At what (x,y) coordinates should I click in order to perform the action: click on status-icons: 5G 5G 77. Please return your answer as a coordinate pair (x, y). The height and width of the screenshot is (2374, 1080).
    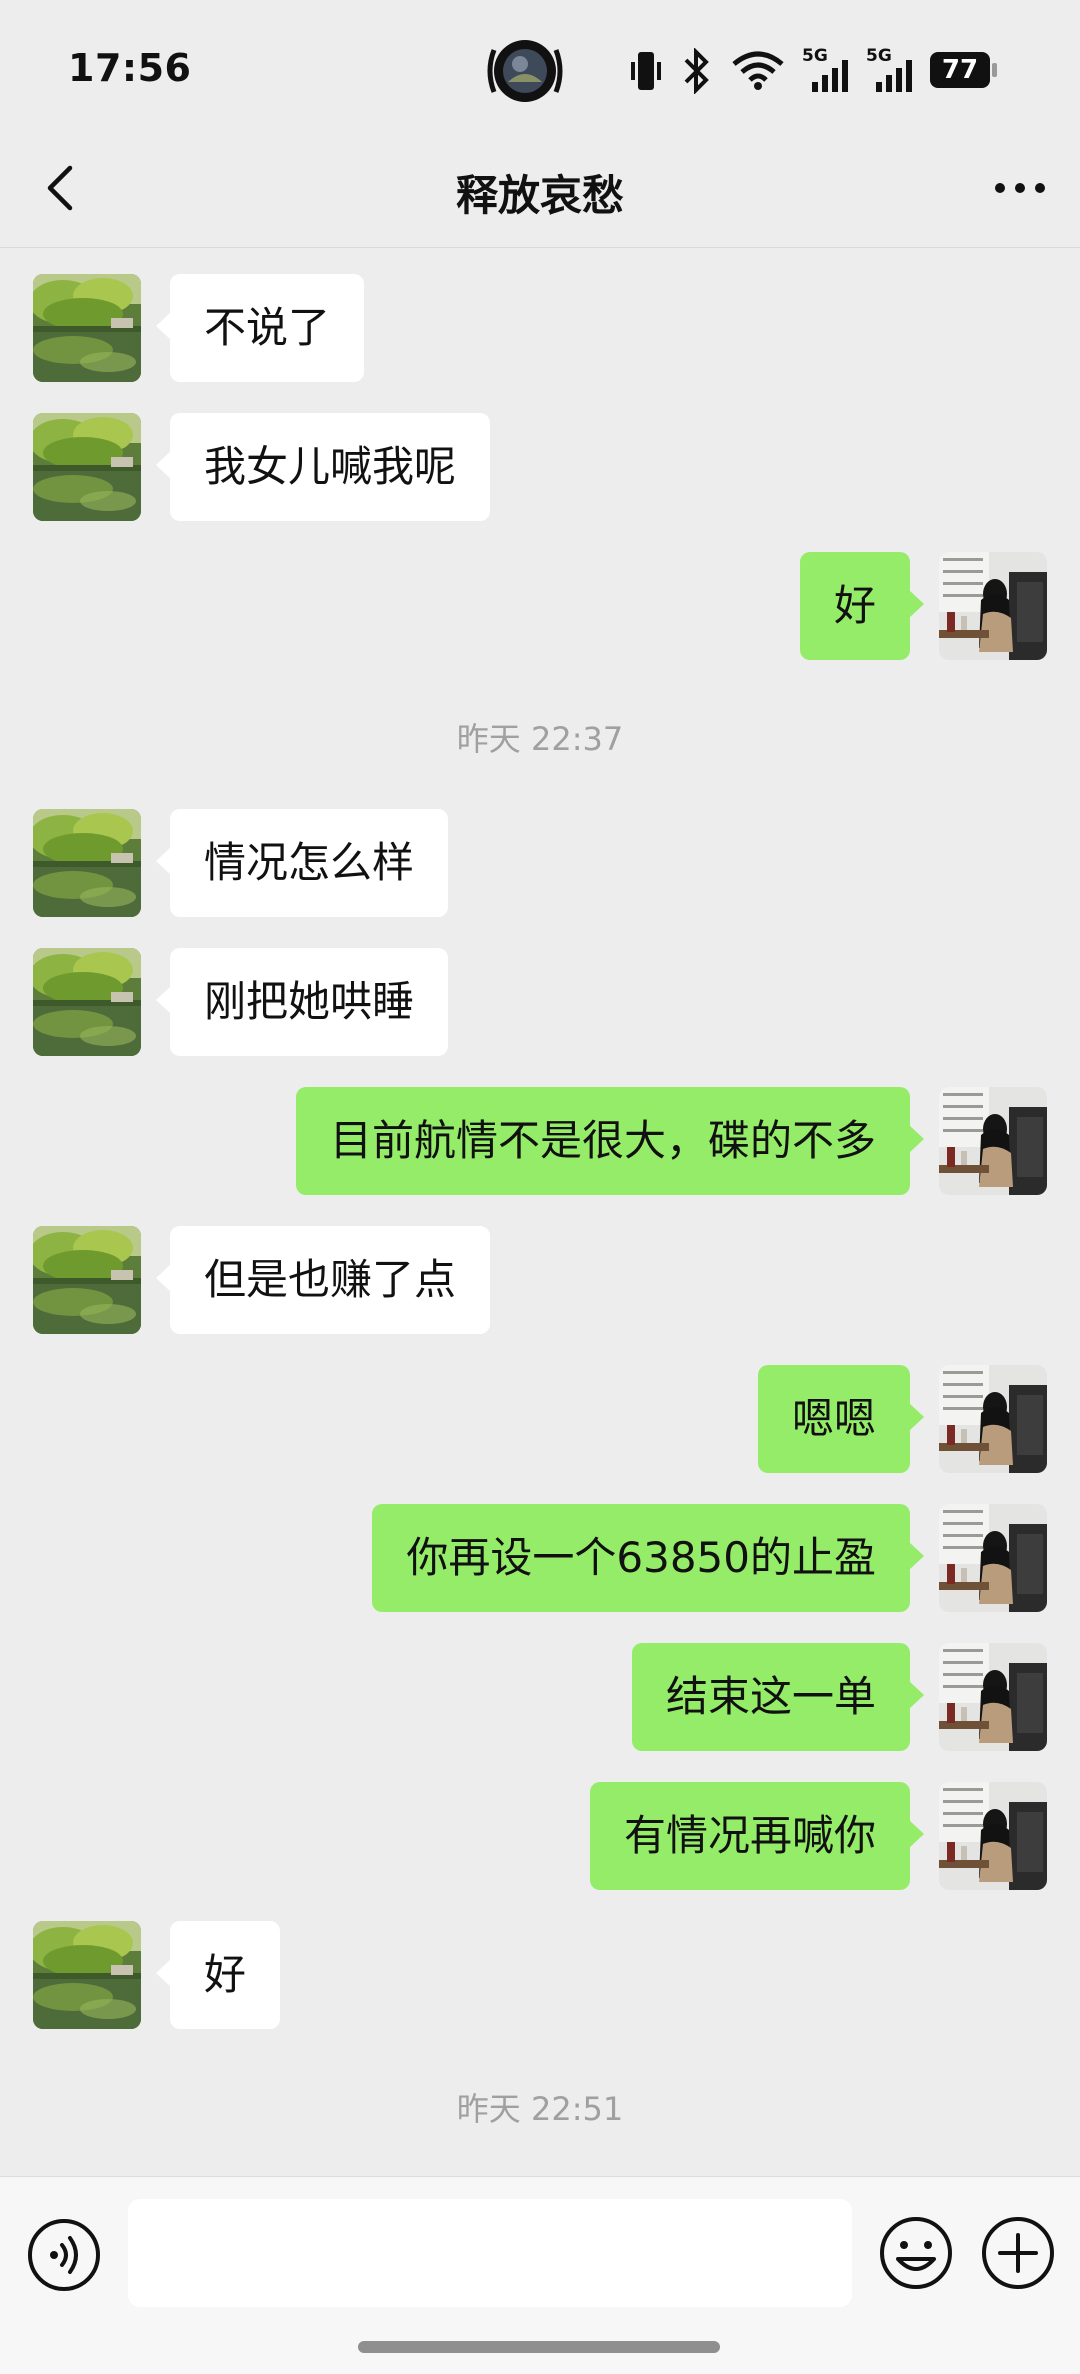
    Looking at the image, I should click on (750, 71).